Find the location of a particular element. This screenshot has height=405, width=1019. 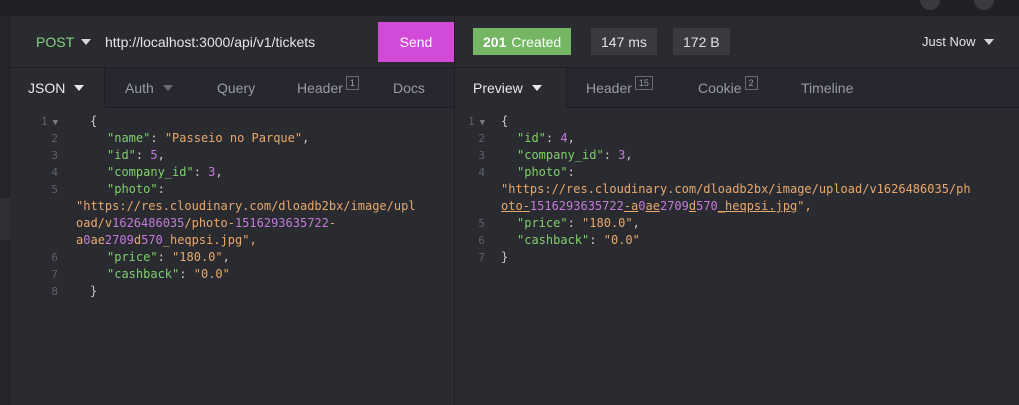

tab-timeline: Timeline is located at coordinates (831, 88).